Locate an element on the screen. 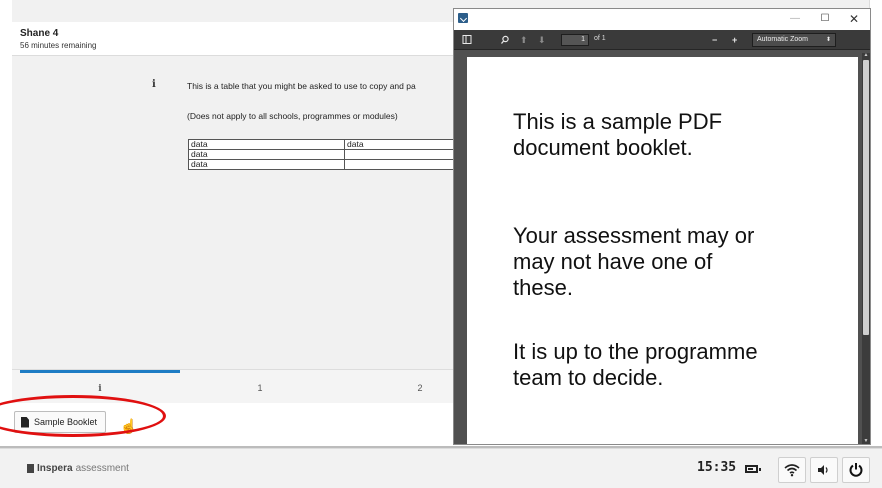  logo-brand: Inspera is located at coordinates (55, 468).